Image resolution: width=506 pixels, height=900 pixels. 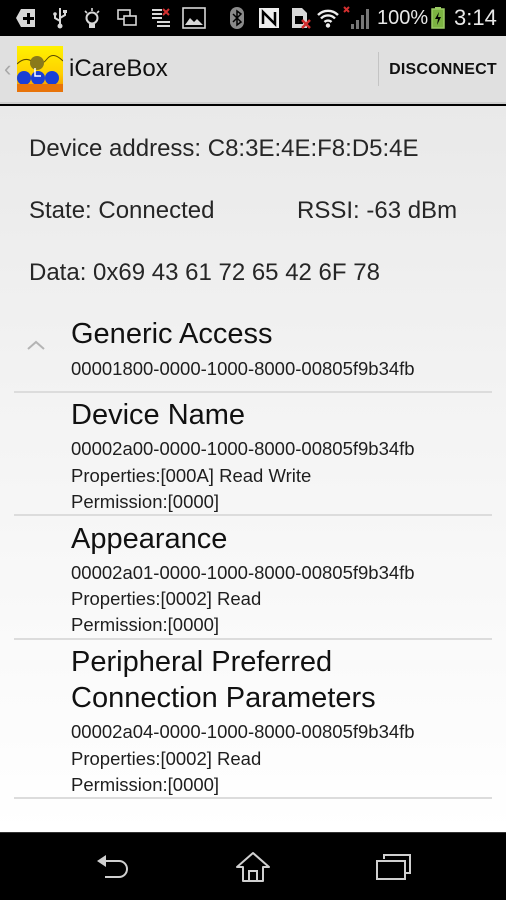 I want to click on signal-no-service-icon, so click(x=356, y=18).